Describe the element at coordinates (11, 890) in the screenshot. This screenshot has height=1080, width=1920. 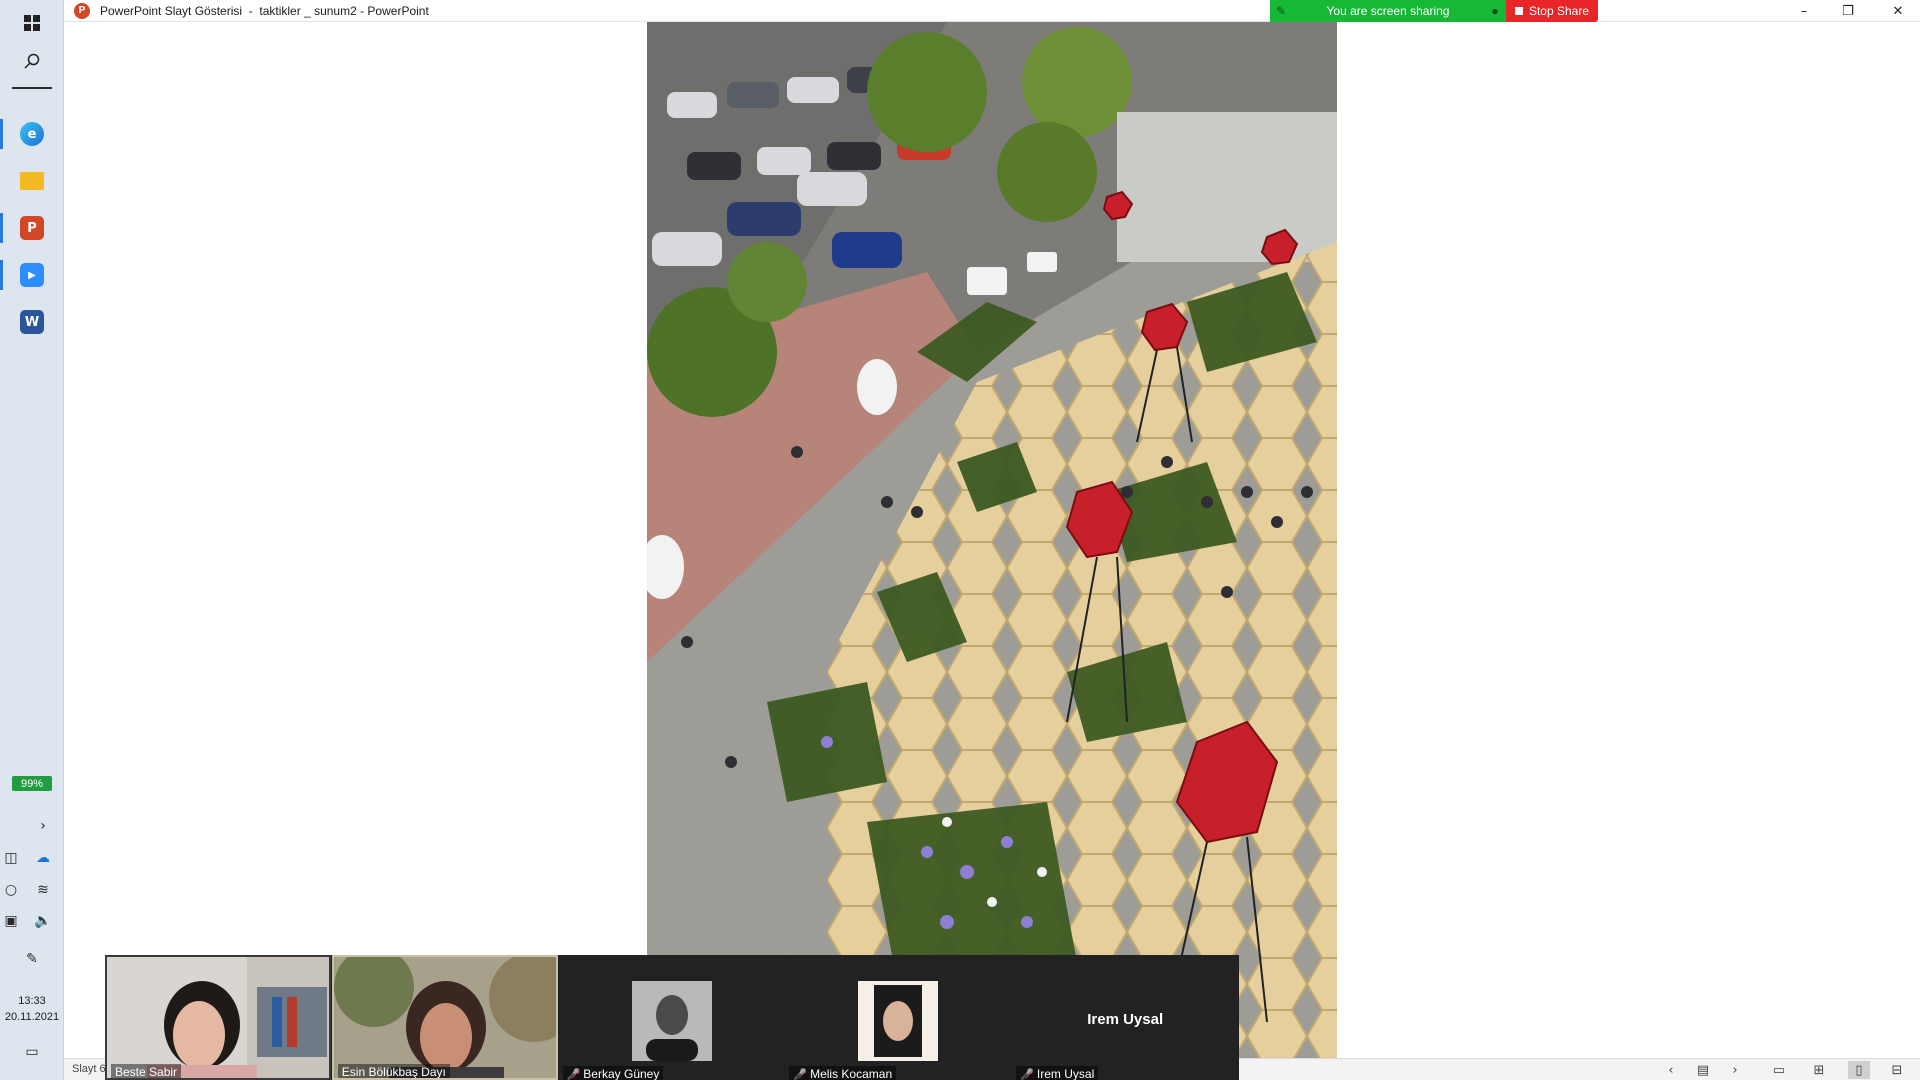
I see `cloud-sync-icon: ○` at that location.